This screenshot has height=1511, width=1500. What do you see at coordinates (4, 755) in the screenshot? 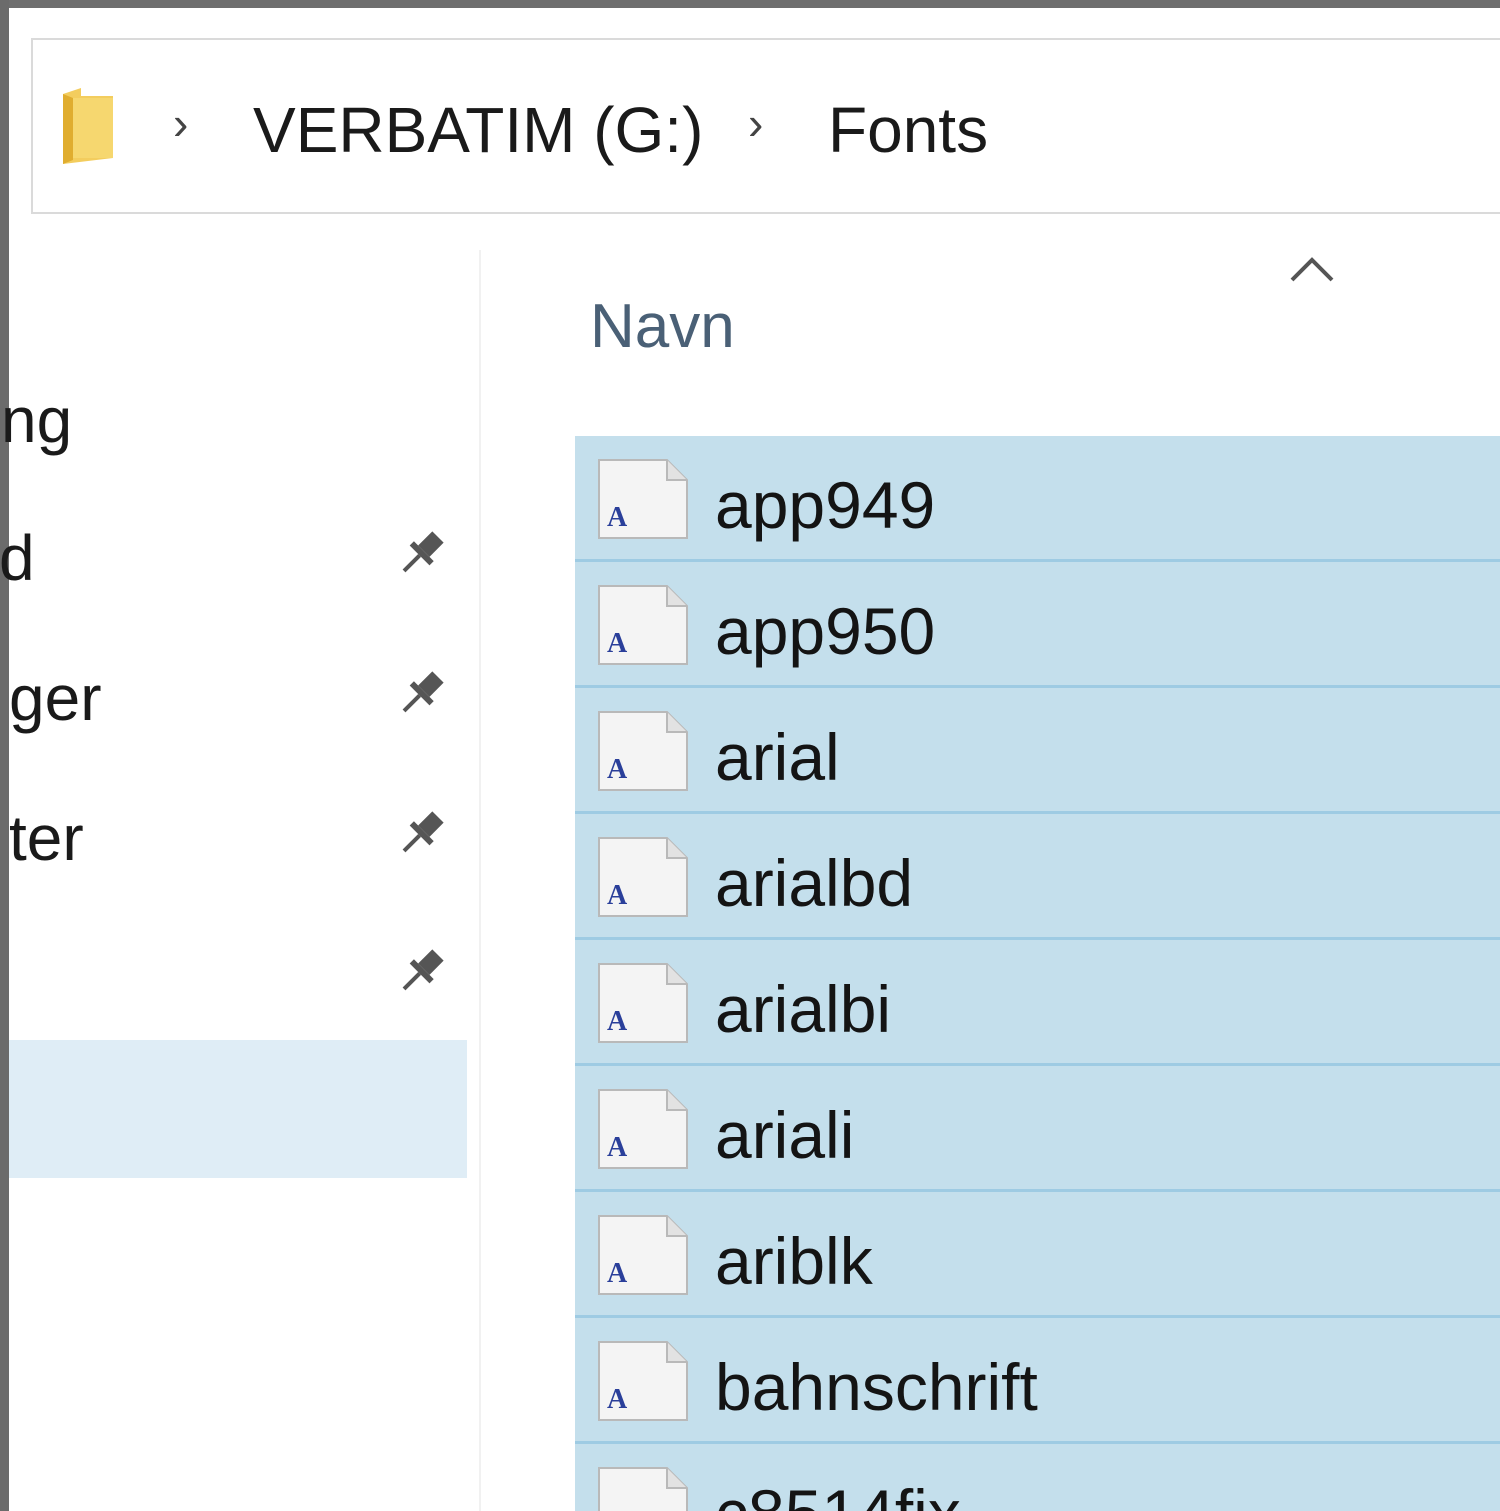
I see `window-left-border` at bounding box center [4, 755].